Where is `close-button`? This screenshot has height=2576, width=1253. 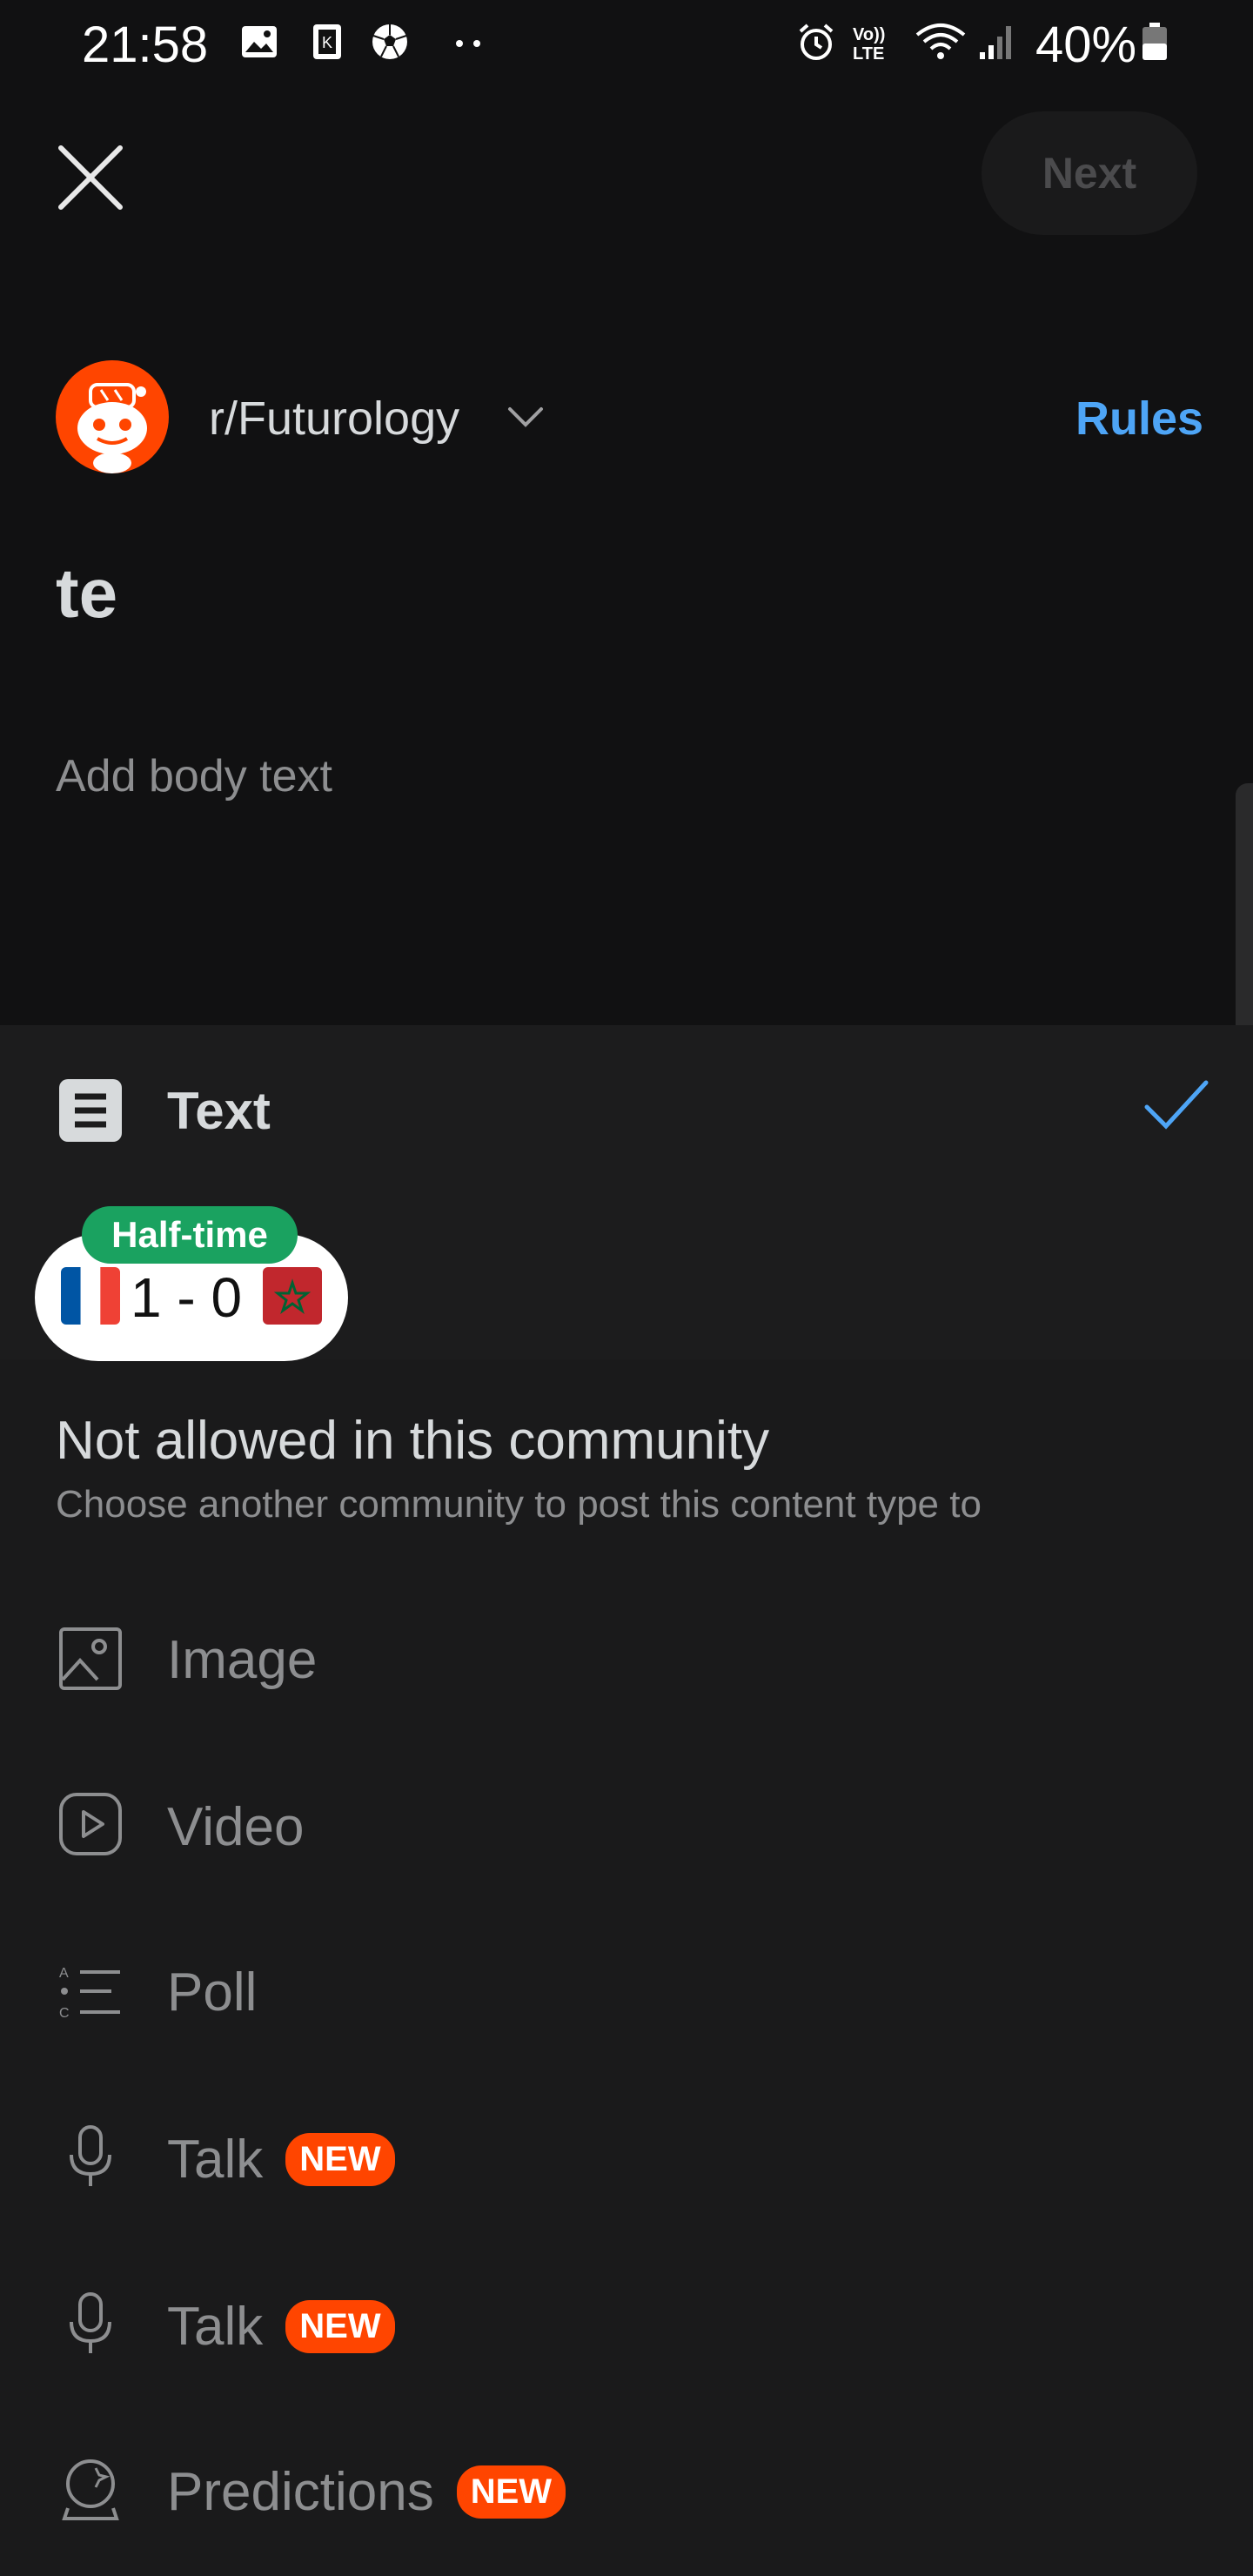 close-button is located at coordinates (90, 177).